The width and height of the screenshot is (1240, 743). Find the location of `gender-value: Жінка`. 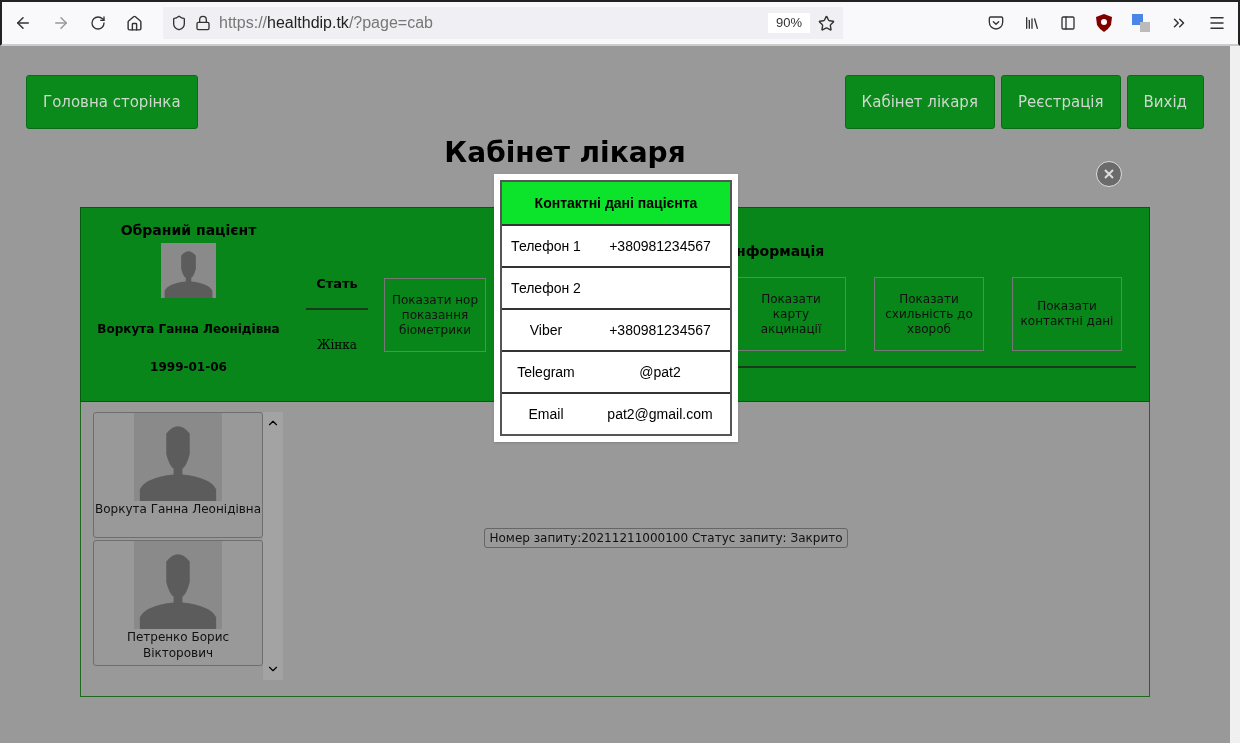

gender-value: Жінка is located at coordinates (337, 345).